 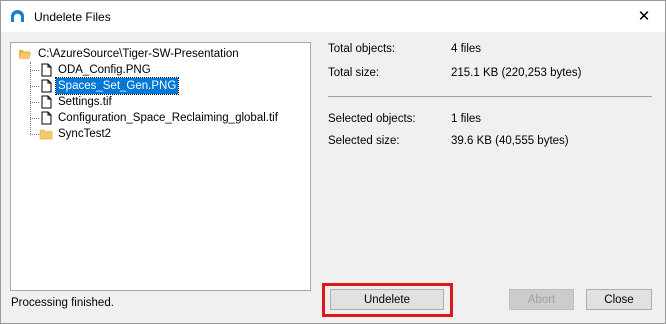 What do you see at coordinates (159, 70) in the screenshot?
I see `tree-item: ODA_Config.PNG` at bounding box center [159, 70].